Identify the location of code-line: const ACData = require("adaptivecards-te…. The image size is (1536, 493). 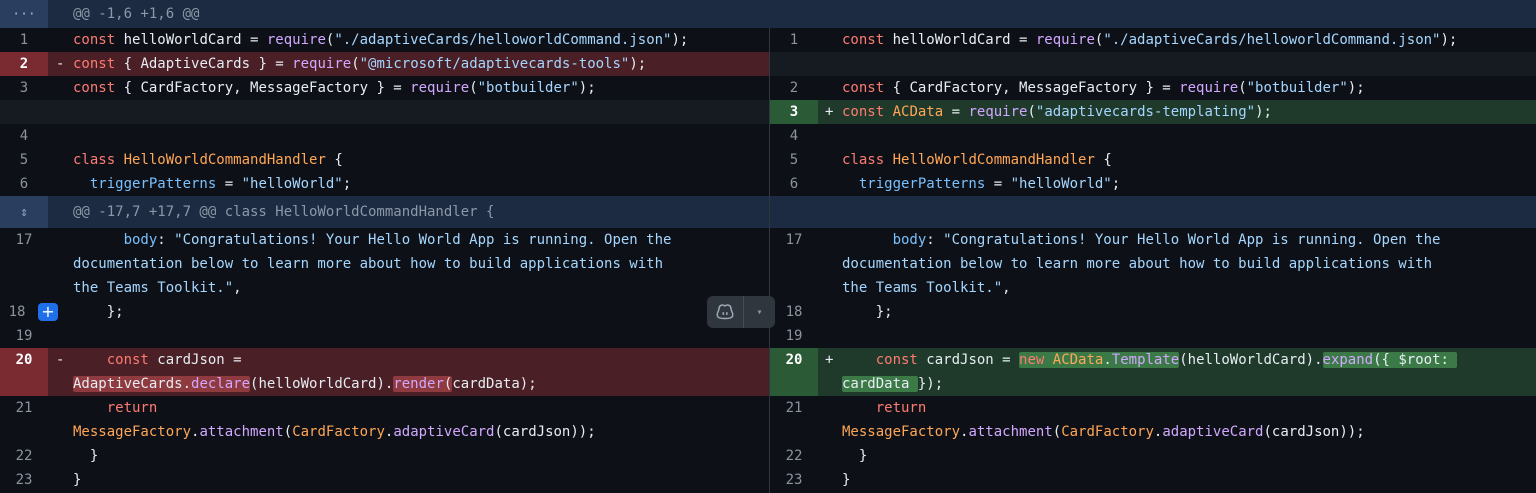
(1057, 112).